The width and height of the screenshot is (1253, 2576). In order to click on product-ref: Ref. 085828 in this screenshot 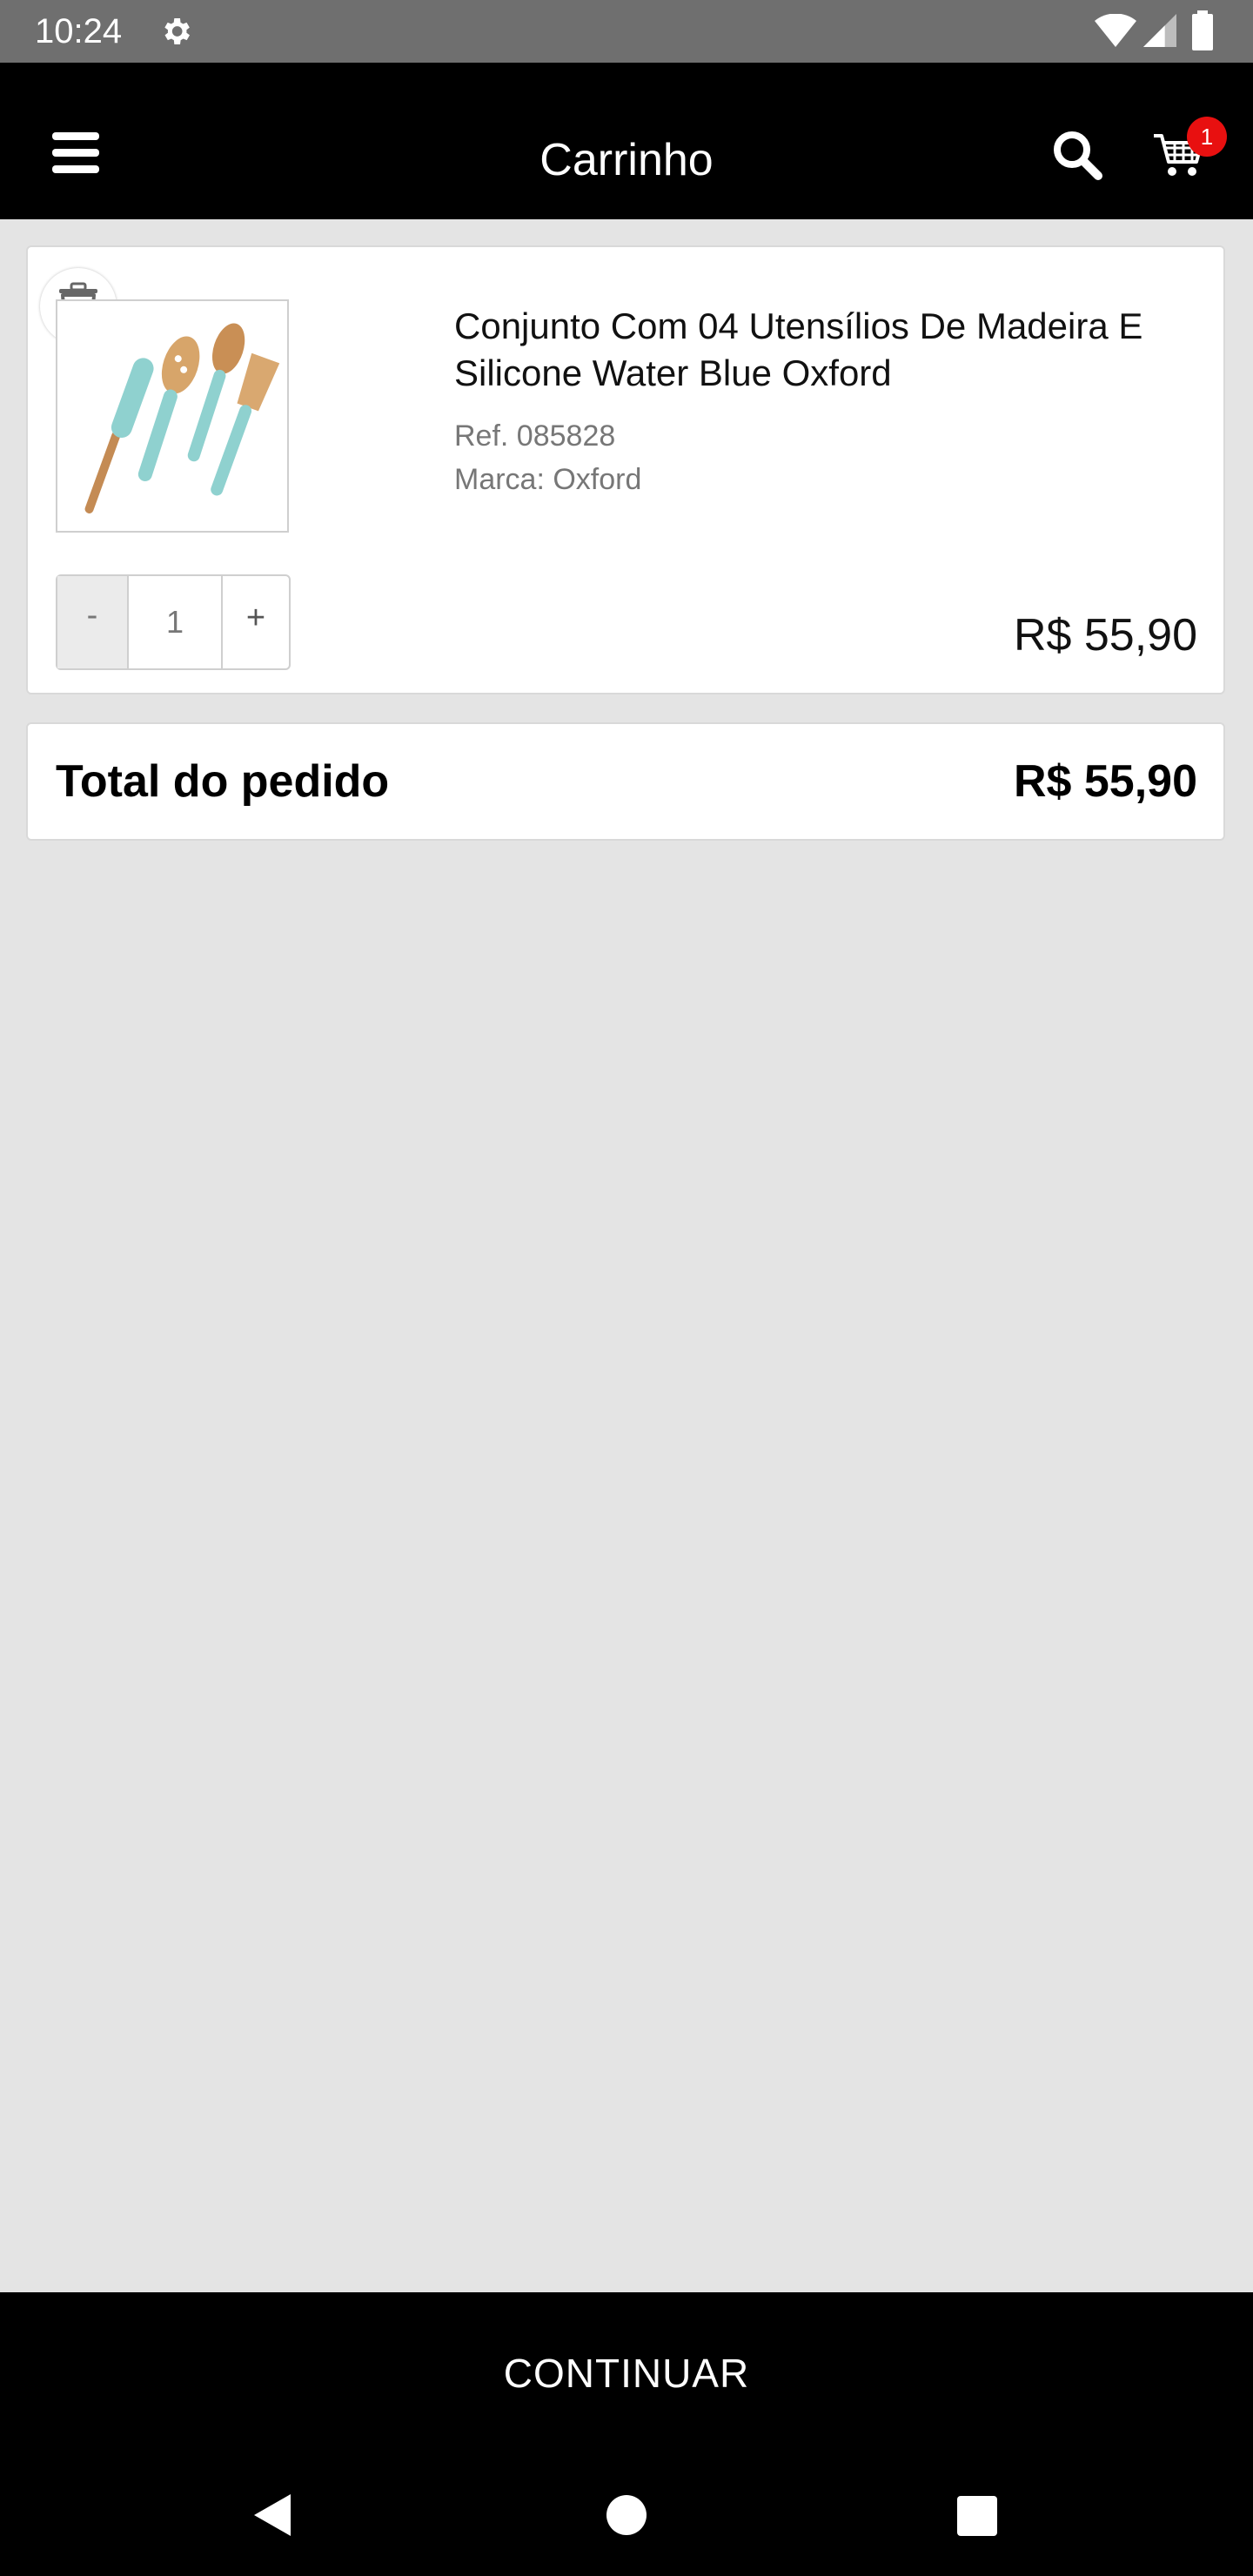, I will do `click(535, 436)`.